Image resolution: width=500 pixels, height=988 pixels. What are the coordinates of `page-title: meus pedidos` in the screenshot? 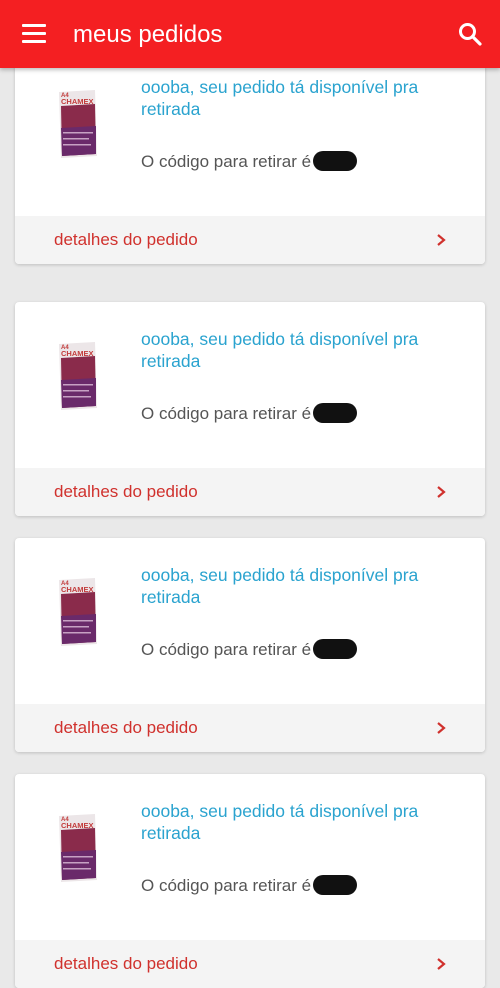 It's located at (148, 34).